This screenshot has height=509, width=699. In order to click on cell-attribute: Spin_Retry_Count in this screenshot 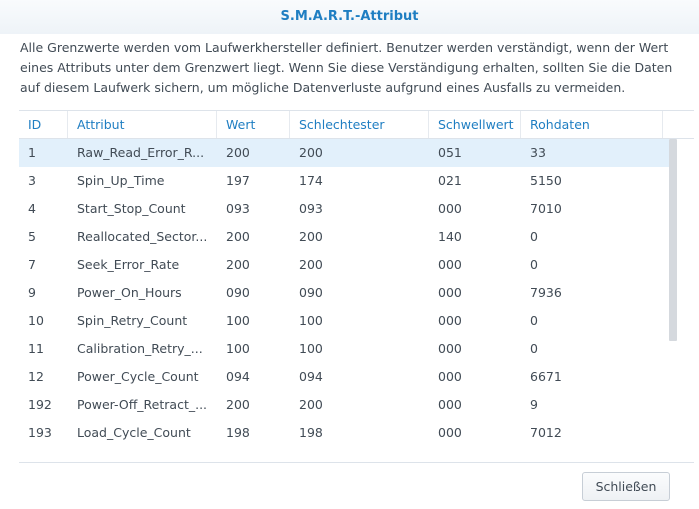, I will do `click(132, 320)`.